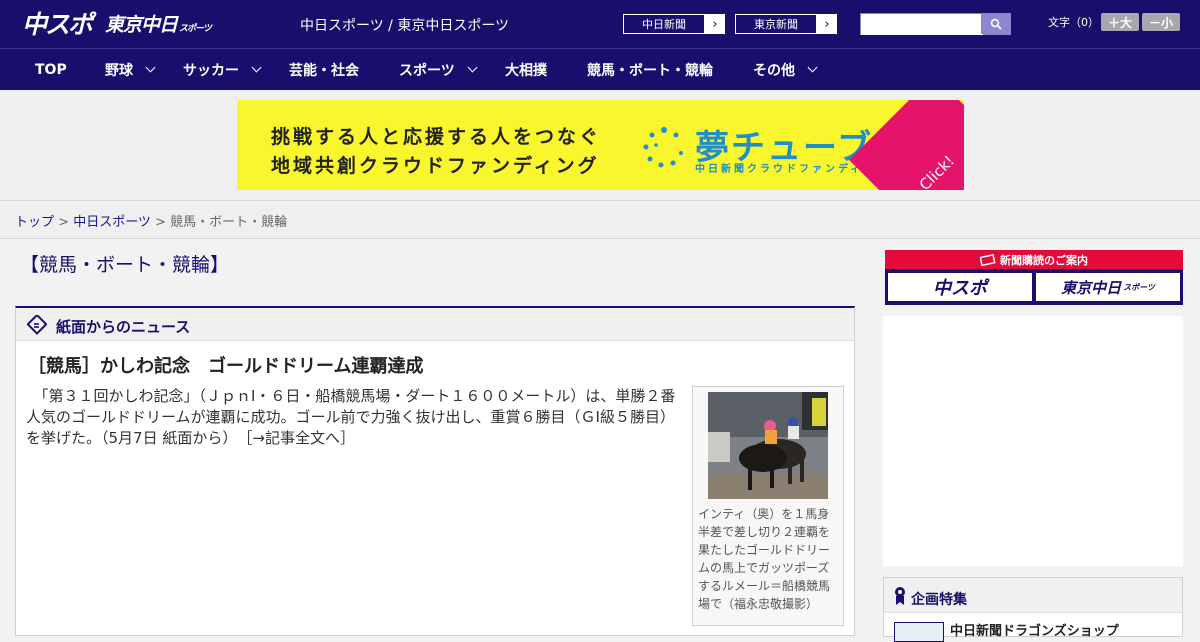 The width and height of the screenshot is (1200, 642). I want to click on tokyo-chunichi-logo-text: 東京中日 スポーツ, so click(158, 23).